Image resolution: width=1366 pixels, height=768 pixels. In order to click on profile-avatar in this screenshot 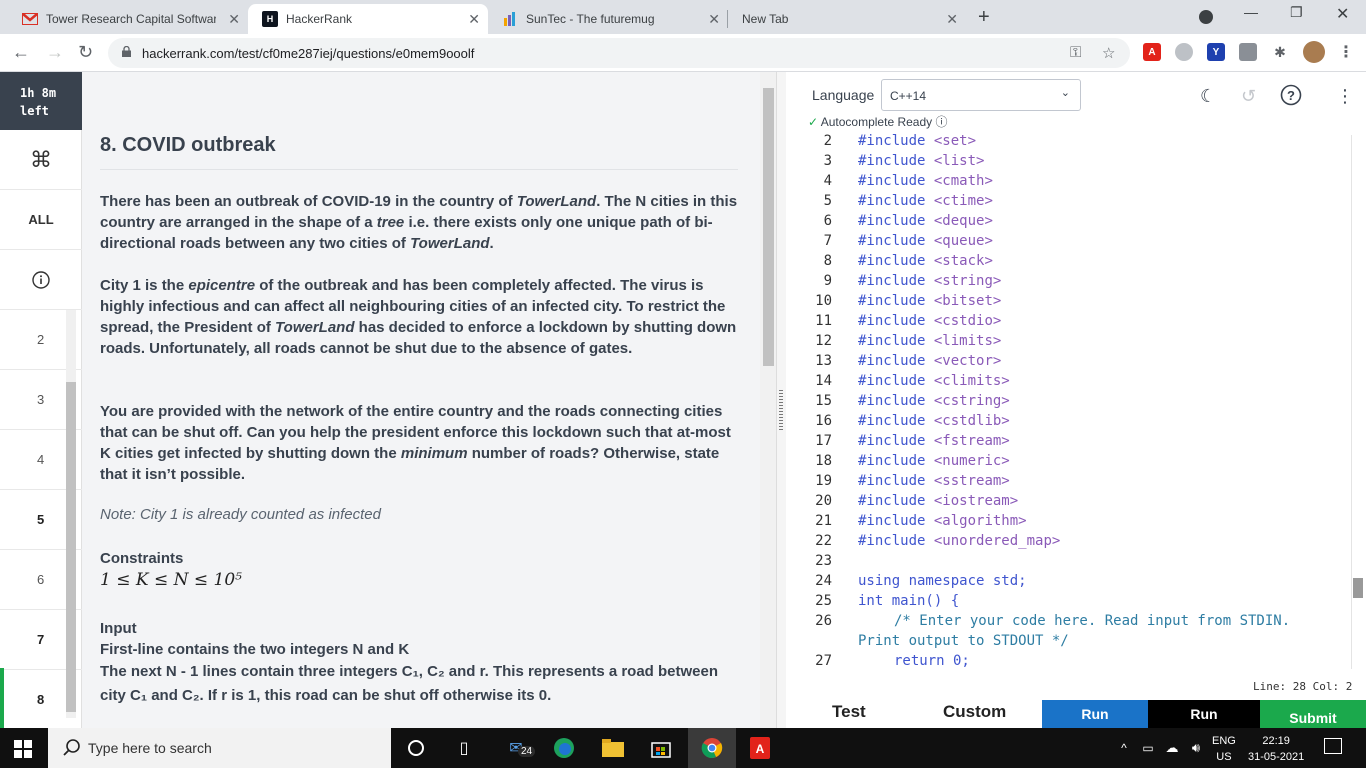, I will do `click(1314, 52)`.